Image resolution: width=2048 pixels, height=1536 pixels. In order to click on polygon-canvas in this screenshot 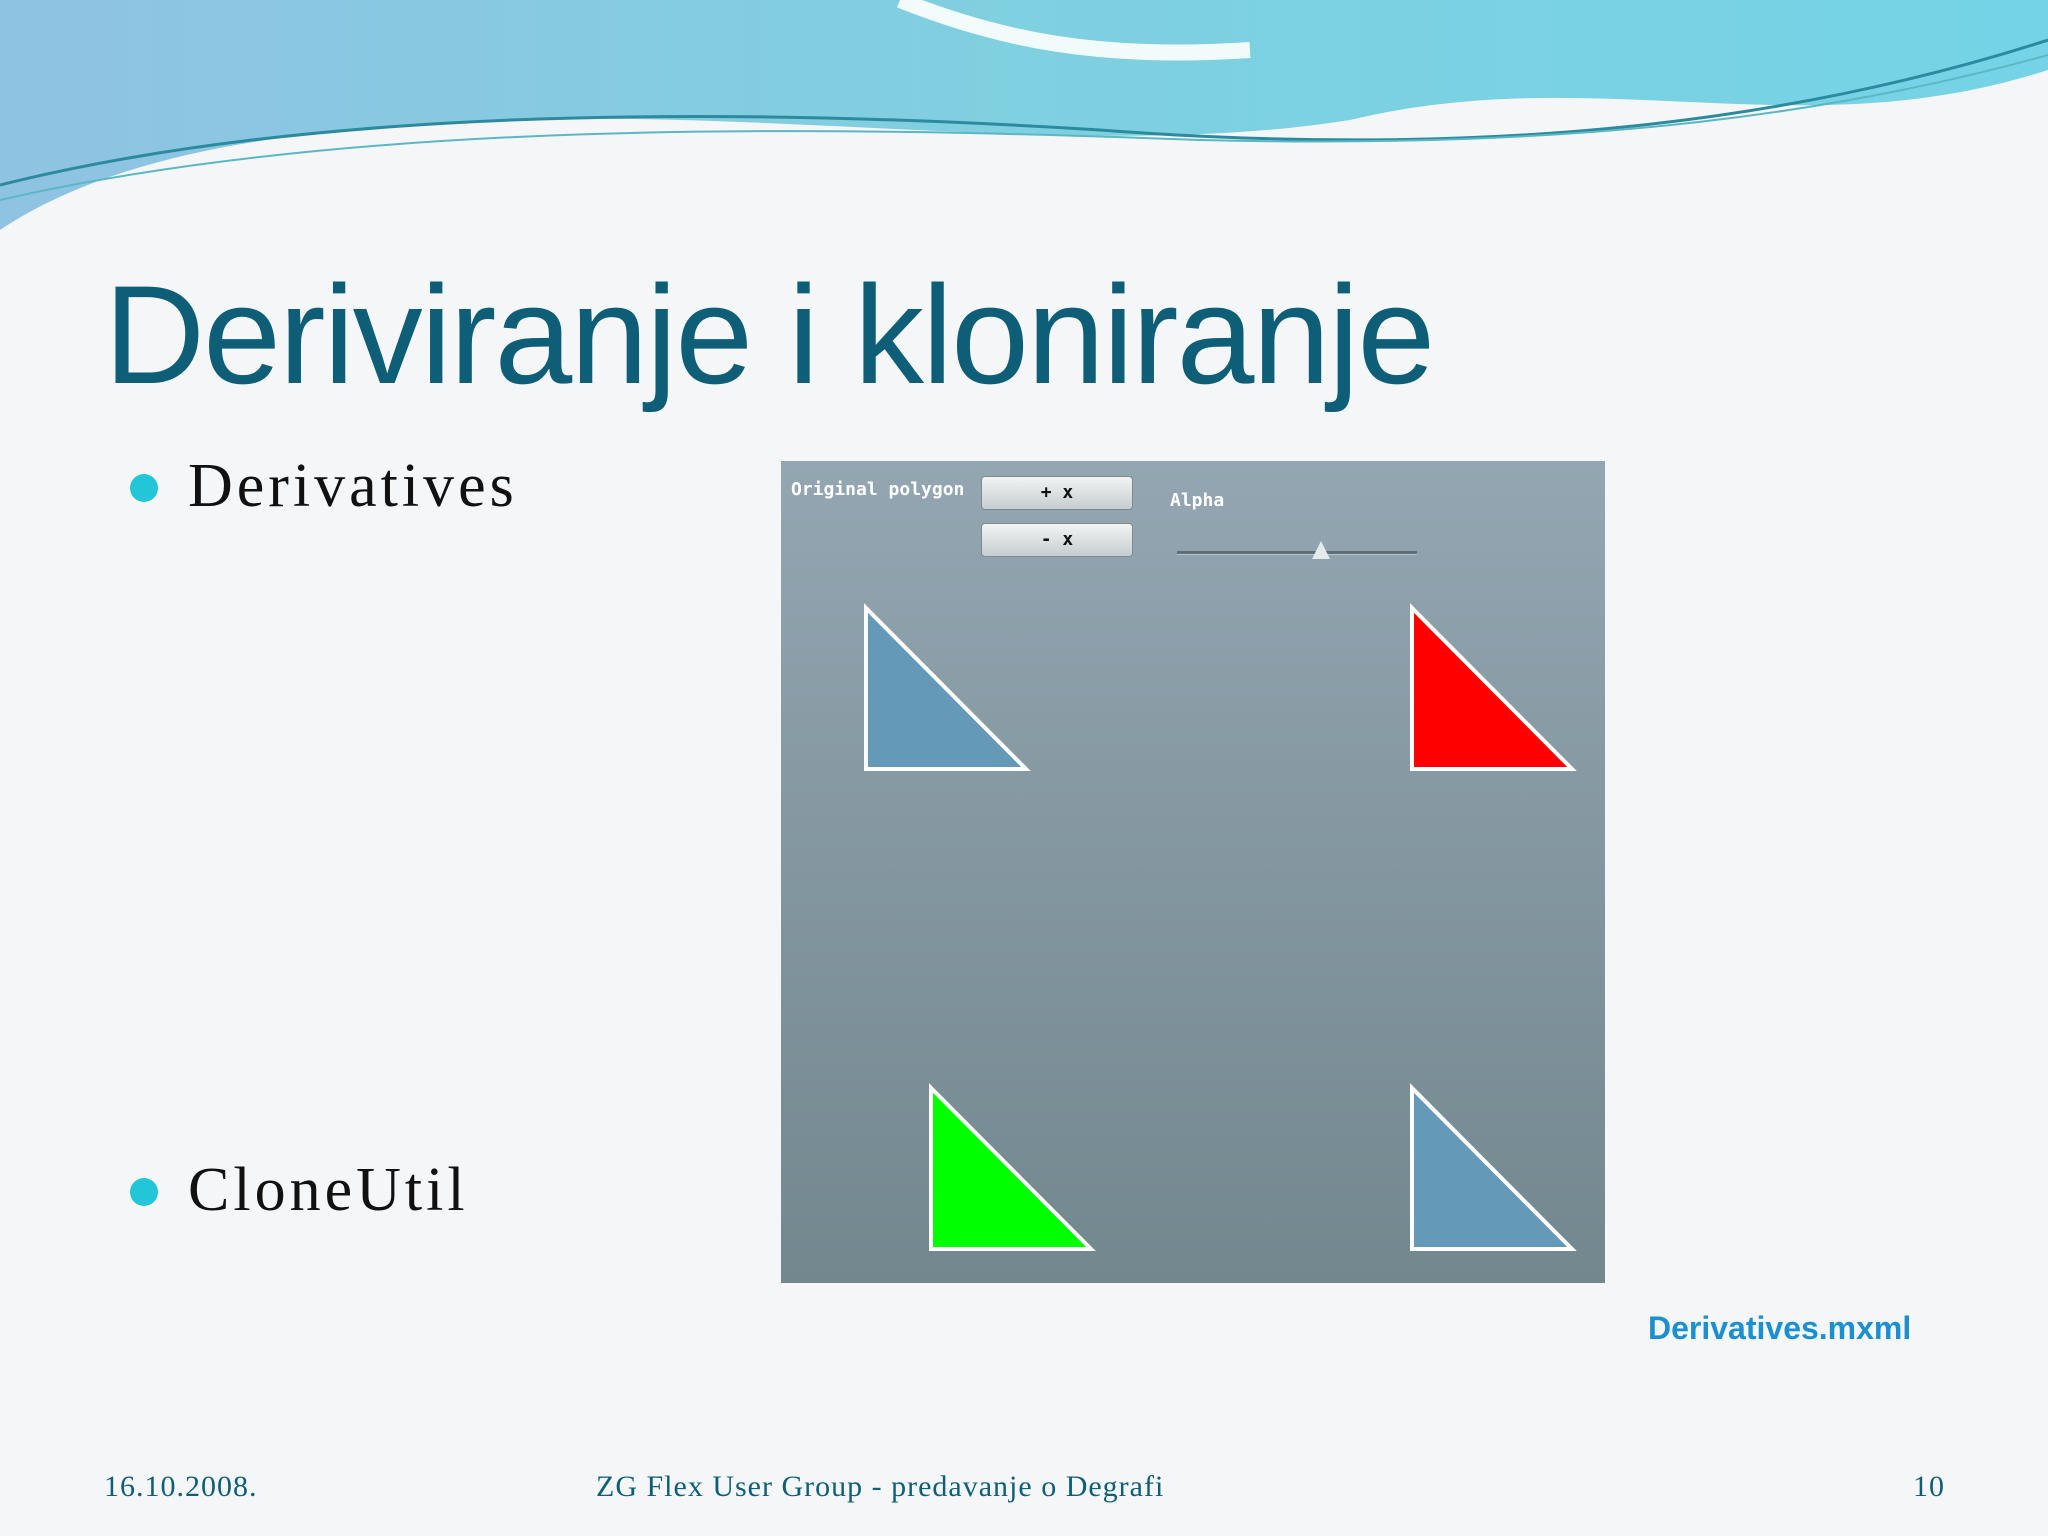, I will do `click(1220, 927)`.